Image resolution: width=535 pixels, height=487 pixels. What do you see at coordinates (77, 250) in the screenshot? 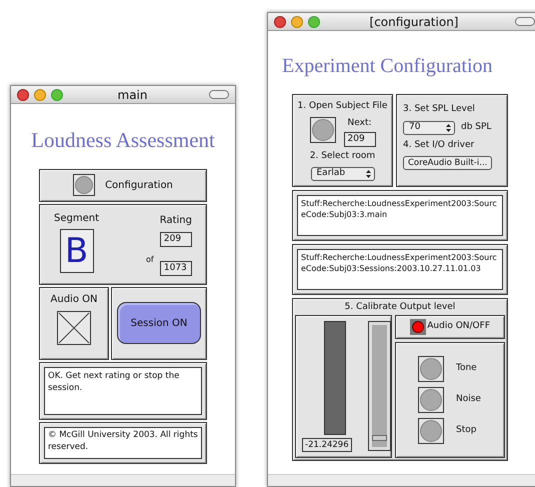
I see `segment-display: B` at bounding box center [77, 250].